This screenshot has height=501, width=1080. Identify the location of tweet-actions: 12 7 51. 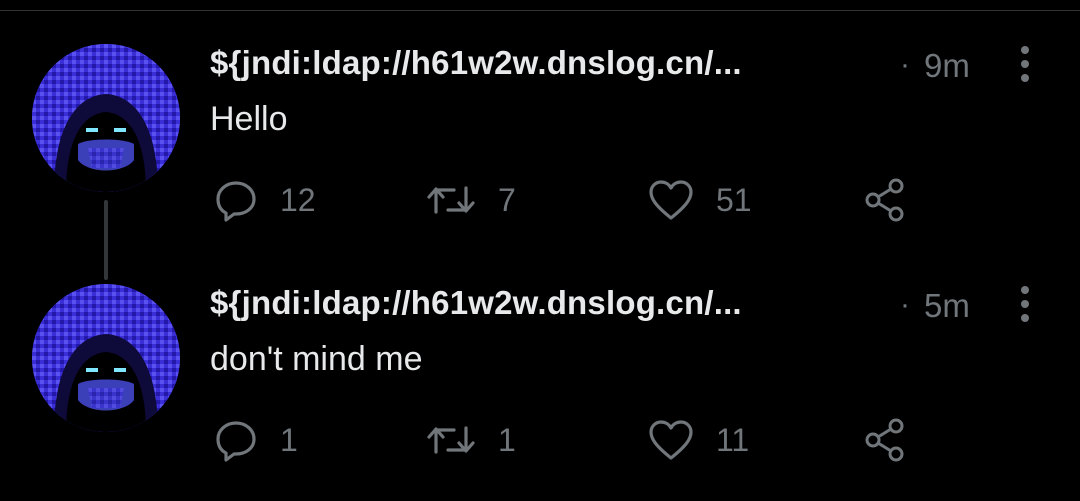
(570, 200).